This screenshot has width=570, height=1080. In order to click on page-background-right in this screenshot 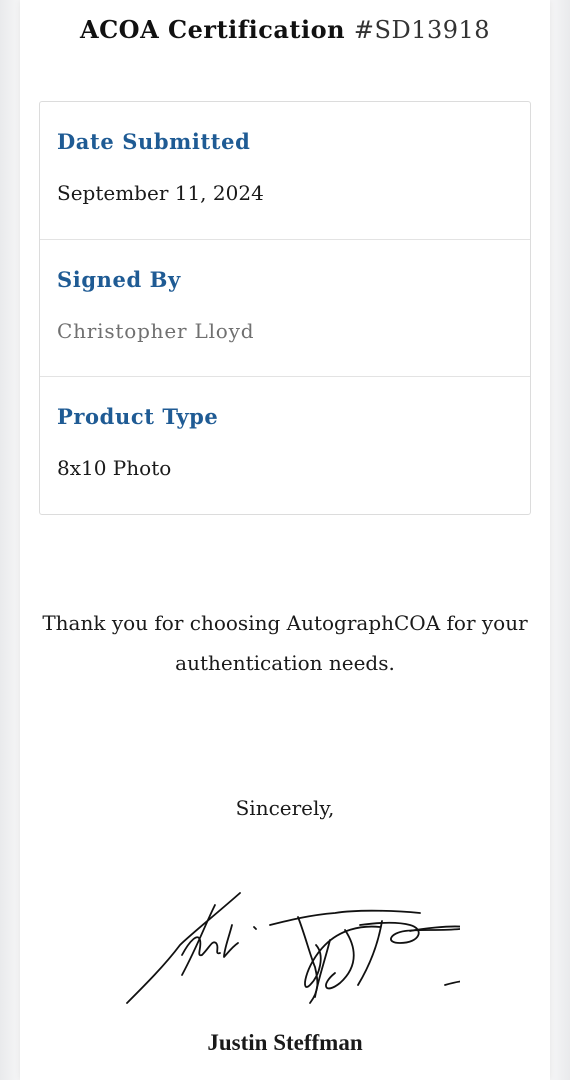, I will do `click(560, 540)`.